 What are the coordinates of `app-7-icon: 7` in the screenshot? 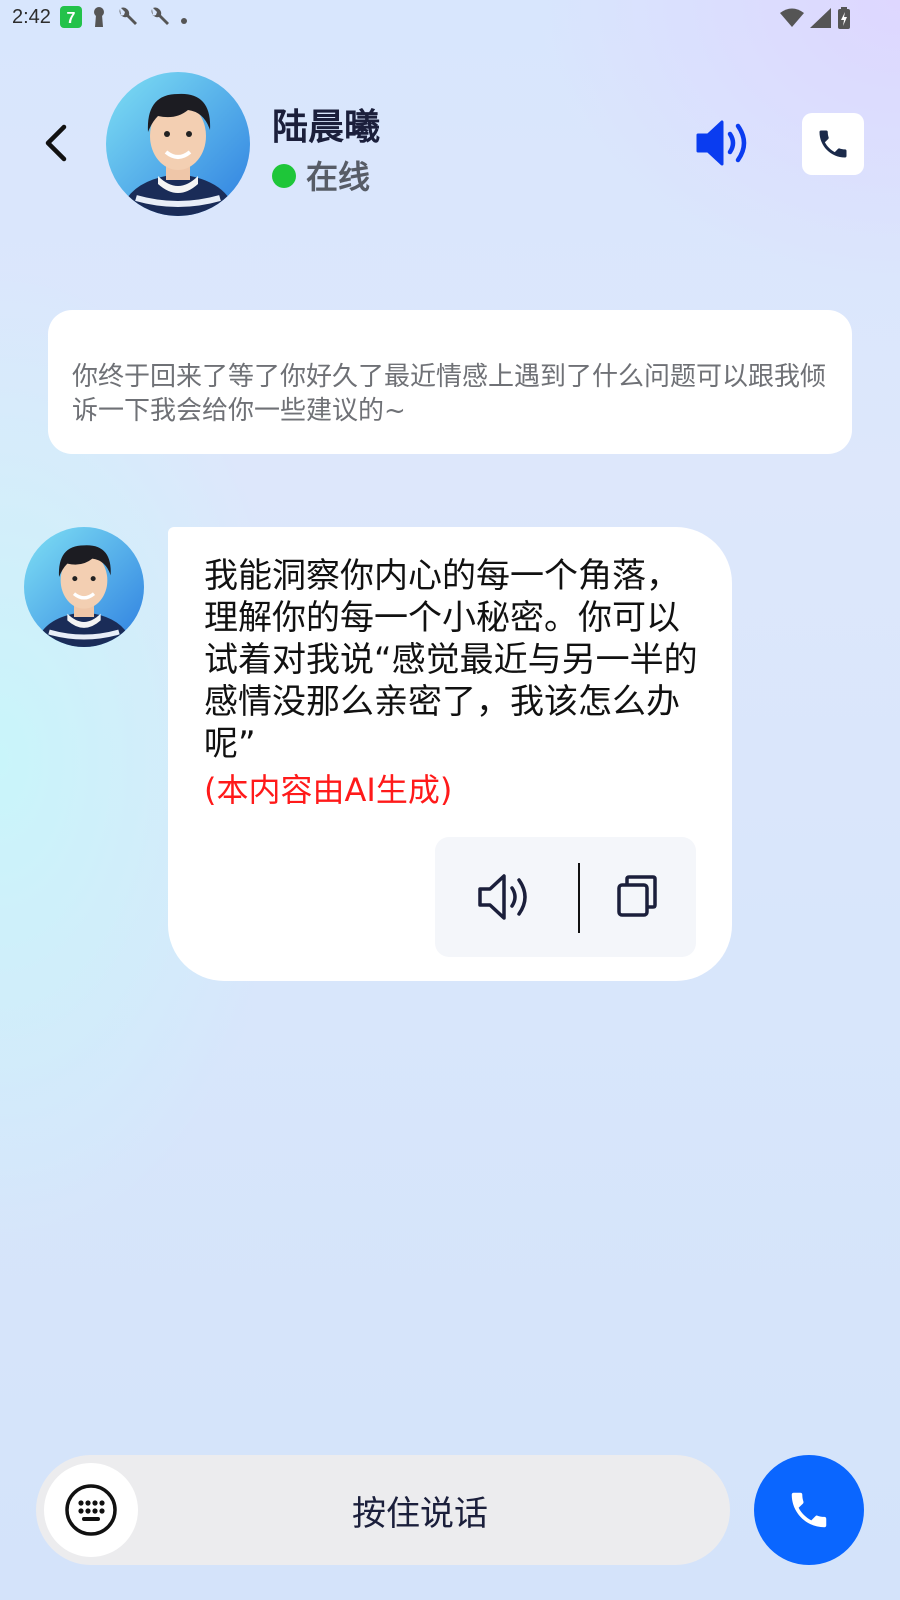 It's located at (71, 19).